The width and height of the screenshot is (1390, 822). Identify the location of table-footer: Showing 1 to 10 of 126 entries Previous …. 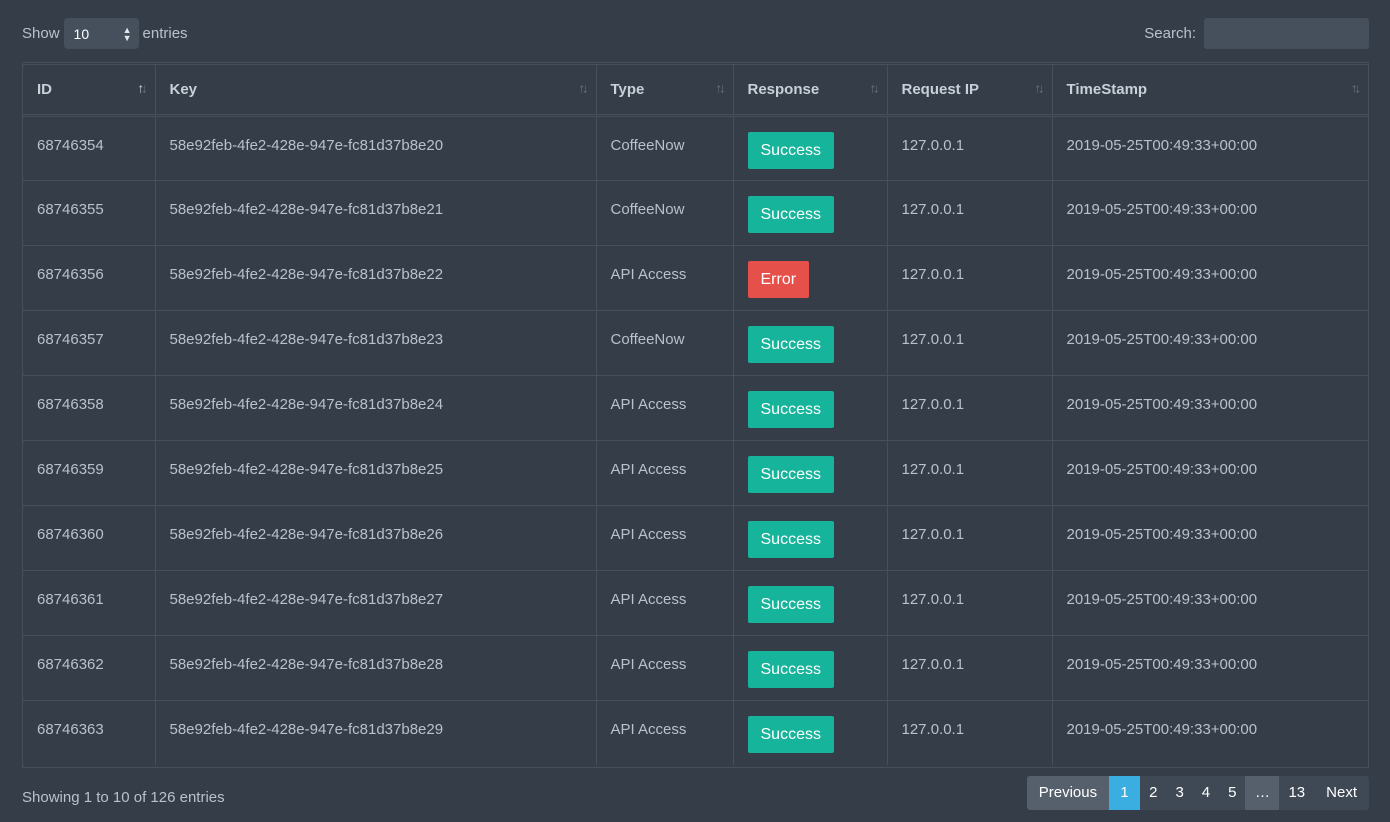
(695, 793).